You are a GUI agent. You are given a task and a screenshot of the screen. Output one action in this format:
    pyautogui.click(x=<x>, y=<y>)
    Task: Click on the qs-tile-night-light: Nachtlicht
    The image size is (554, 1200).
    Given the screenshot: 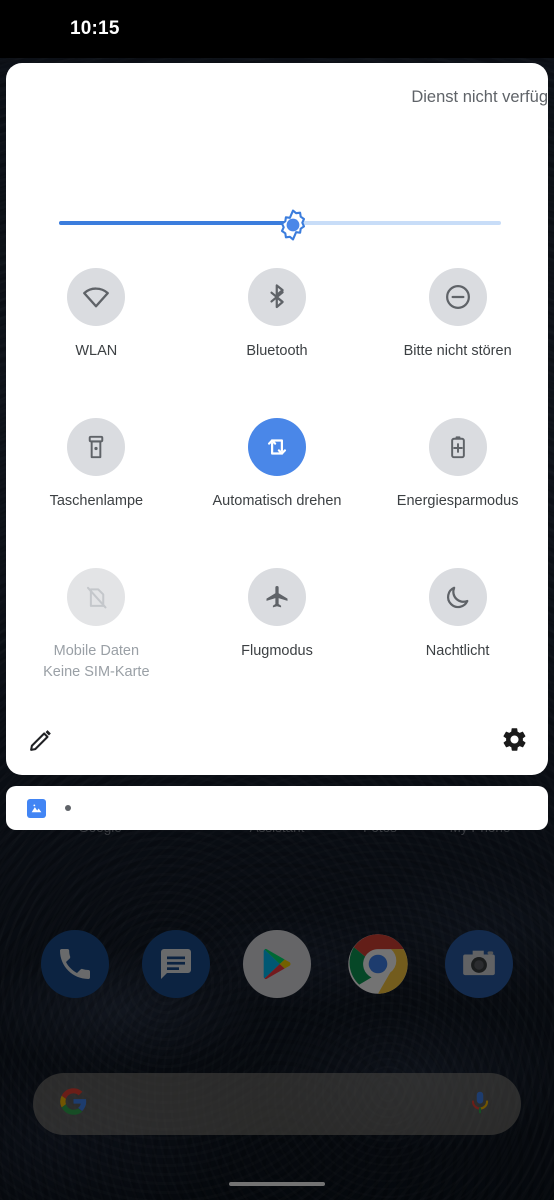 What is the action you would take?
    pyautogui.click(x=457, y=625)
    